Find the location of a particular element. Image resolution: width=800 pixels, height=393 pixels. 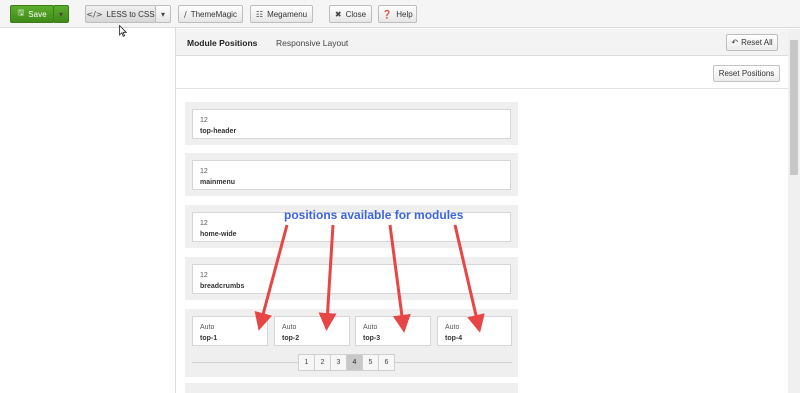

less-to-css-button: </> LESS to CSS is located at coordinates (120, 14).